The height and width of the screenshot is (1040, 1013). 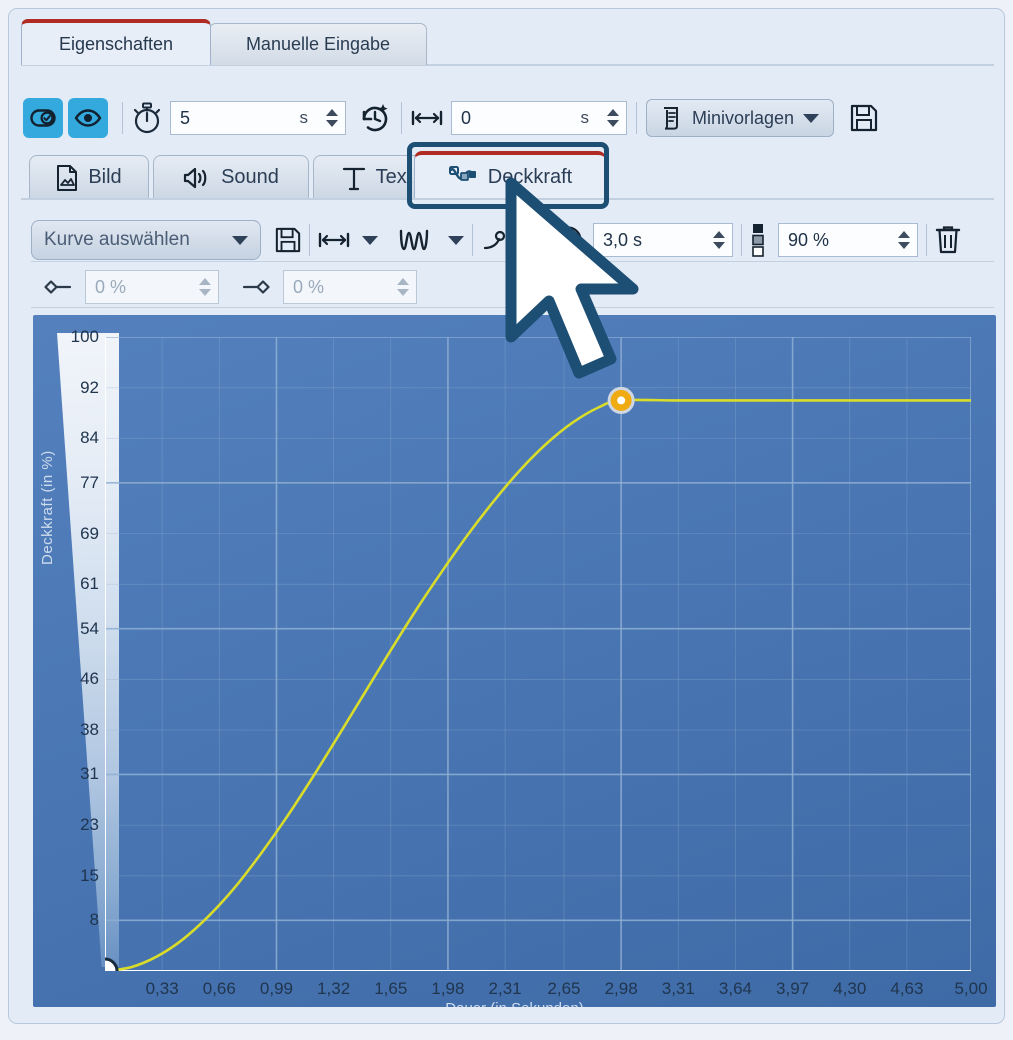 I want to click on handle-out-step-down-icon, so click(x=403, y=292).